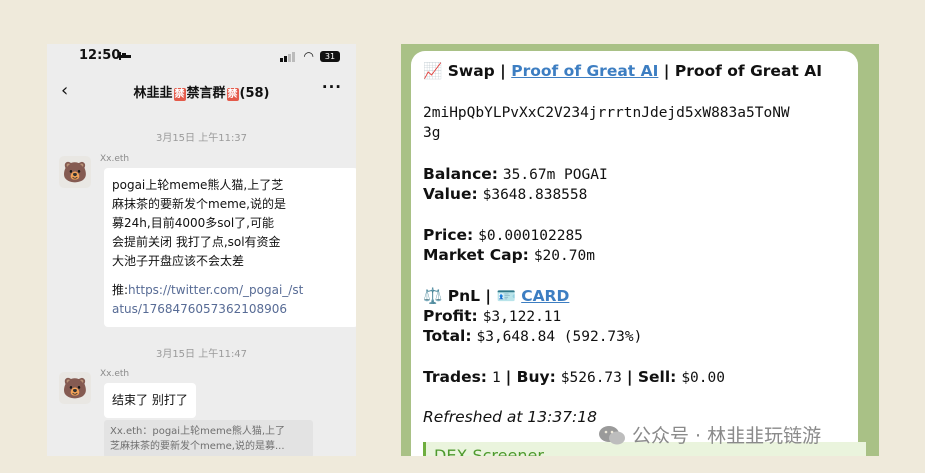 The width and height of the screenshot is (925, 473). What do you see at coordinates (574, 377) in the screenshot?
I see `trades-row: Trades: 1 | Buy: $526.73 | Sell: $0.00` at bounding box center [574, 377].